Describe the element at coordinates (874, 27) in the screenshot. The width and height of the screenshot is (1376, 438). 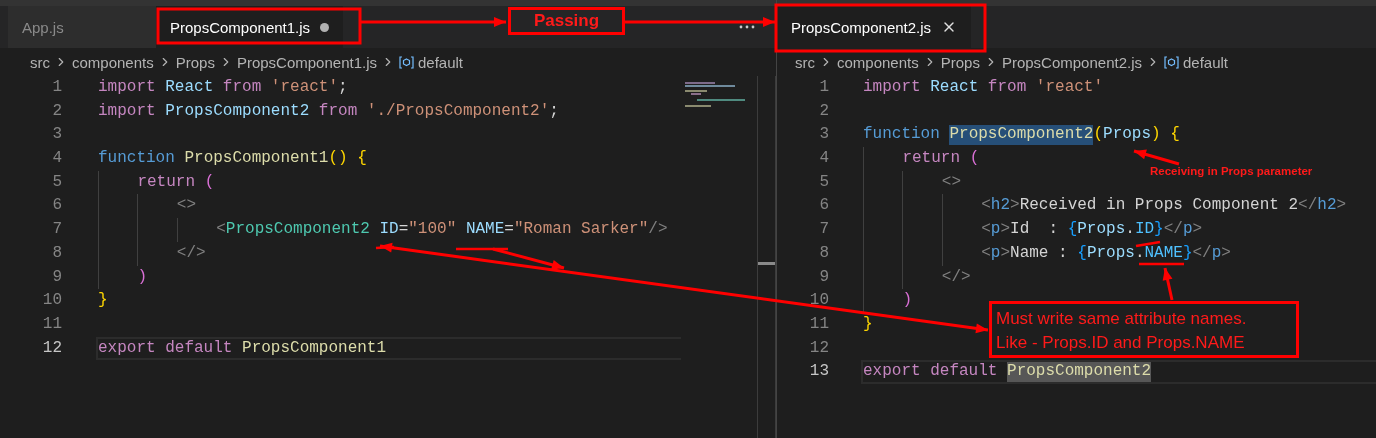
I see `editor-tab: PropsComponent2.js` at that location.